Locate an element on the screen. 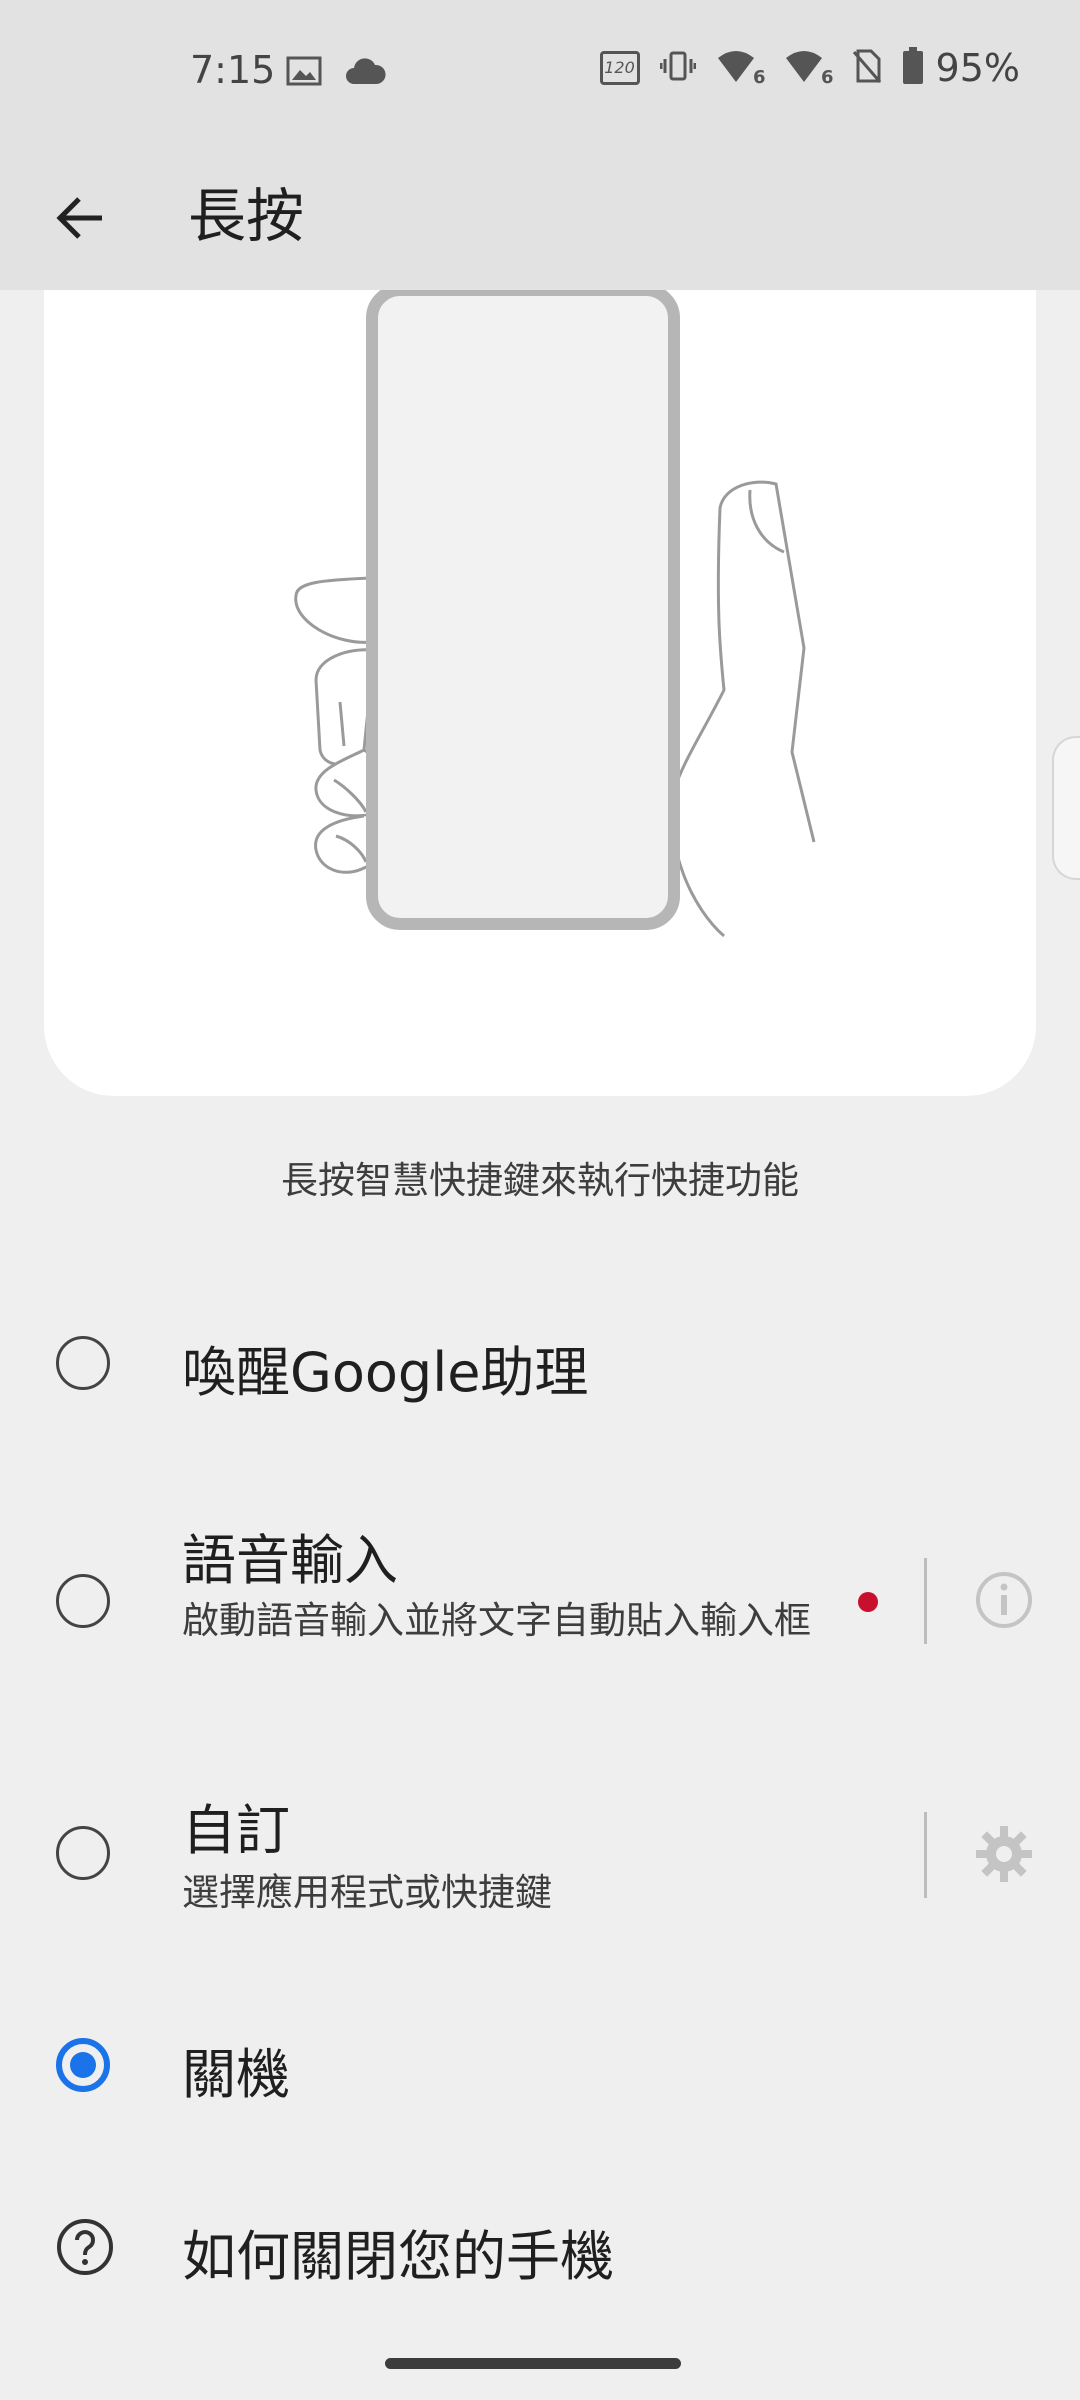 The width and height of the screenshot is (1080, 2400). option-title: 喚醒Google助理 is located at coordinates (385, 1372).